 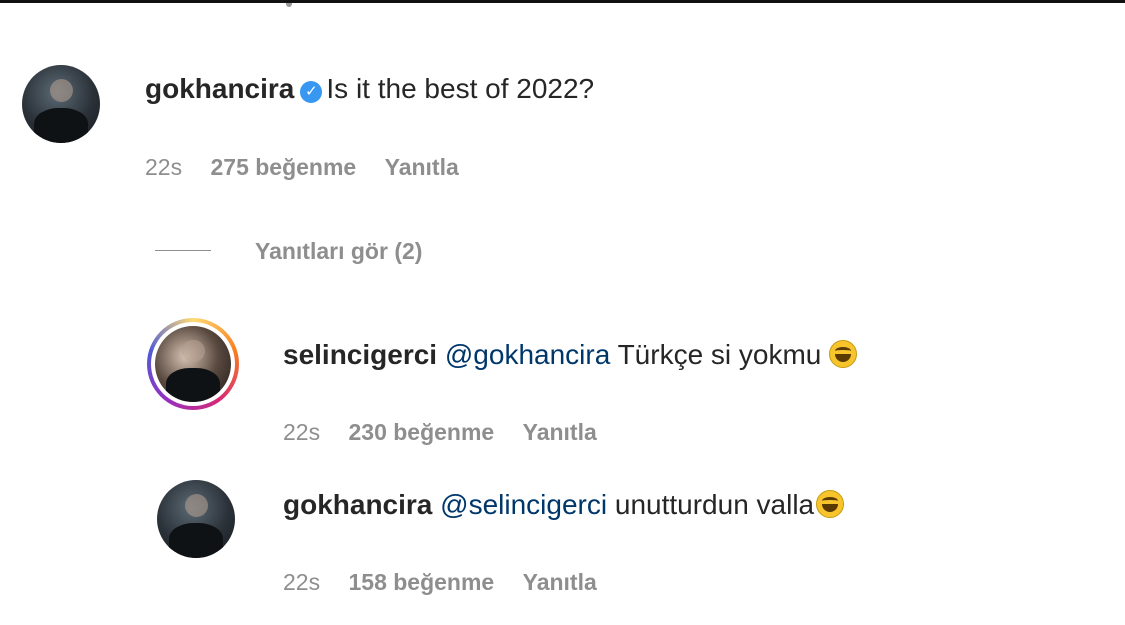 What do you see at coordinates (164, 167) in the screenshot?
I see `comment-time: 22s` at bounding box center [164, 167].